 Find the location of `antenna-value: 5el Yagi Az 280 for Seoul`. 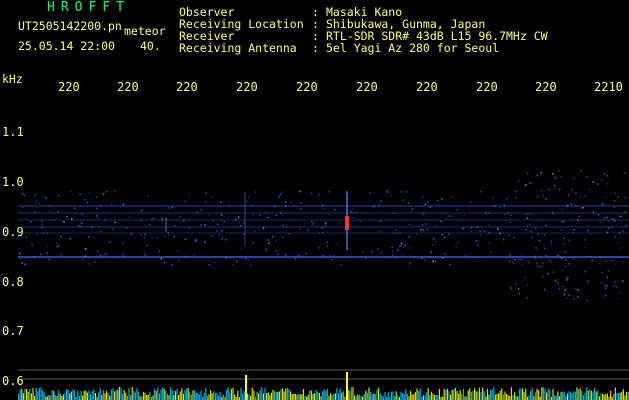

antenna-value: 5el Yagi Az 280 for Seoul is located at coordinates (413, 48).